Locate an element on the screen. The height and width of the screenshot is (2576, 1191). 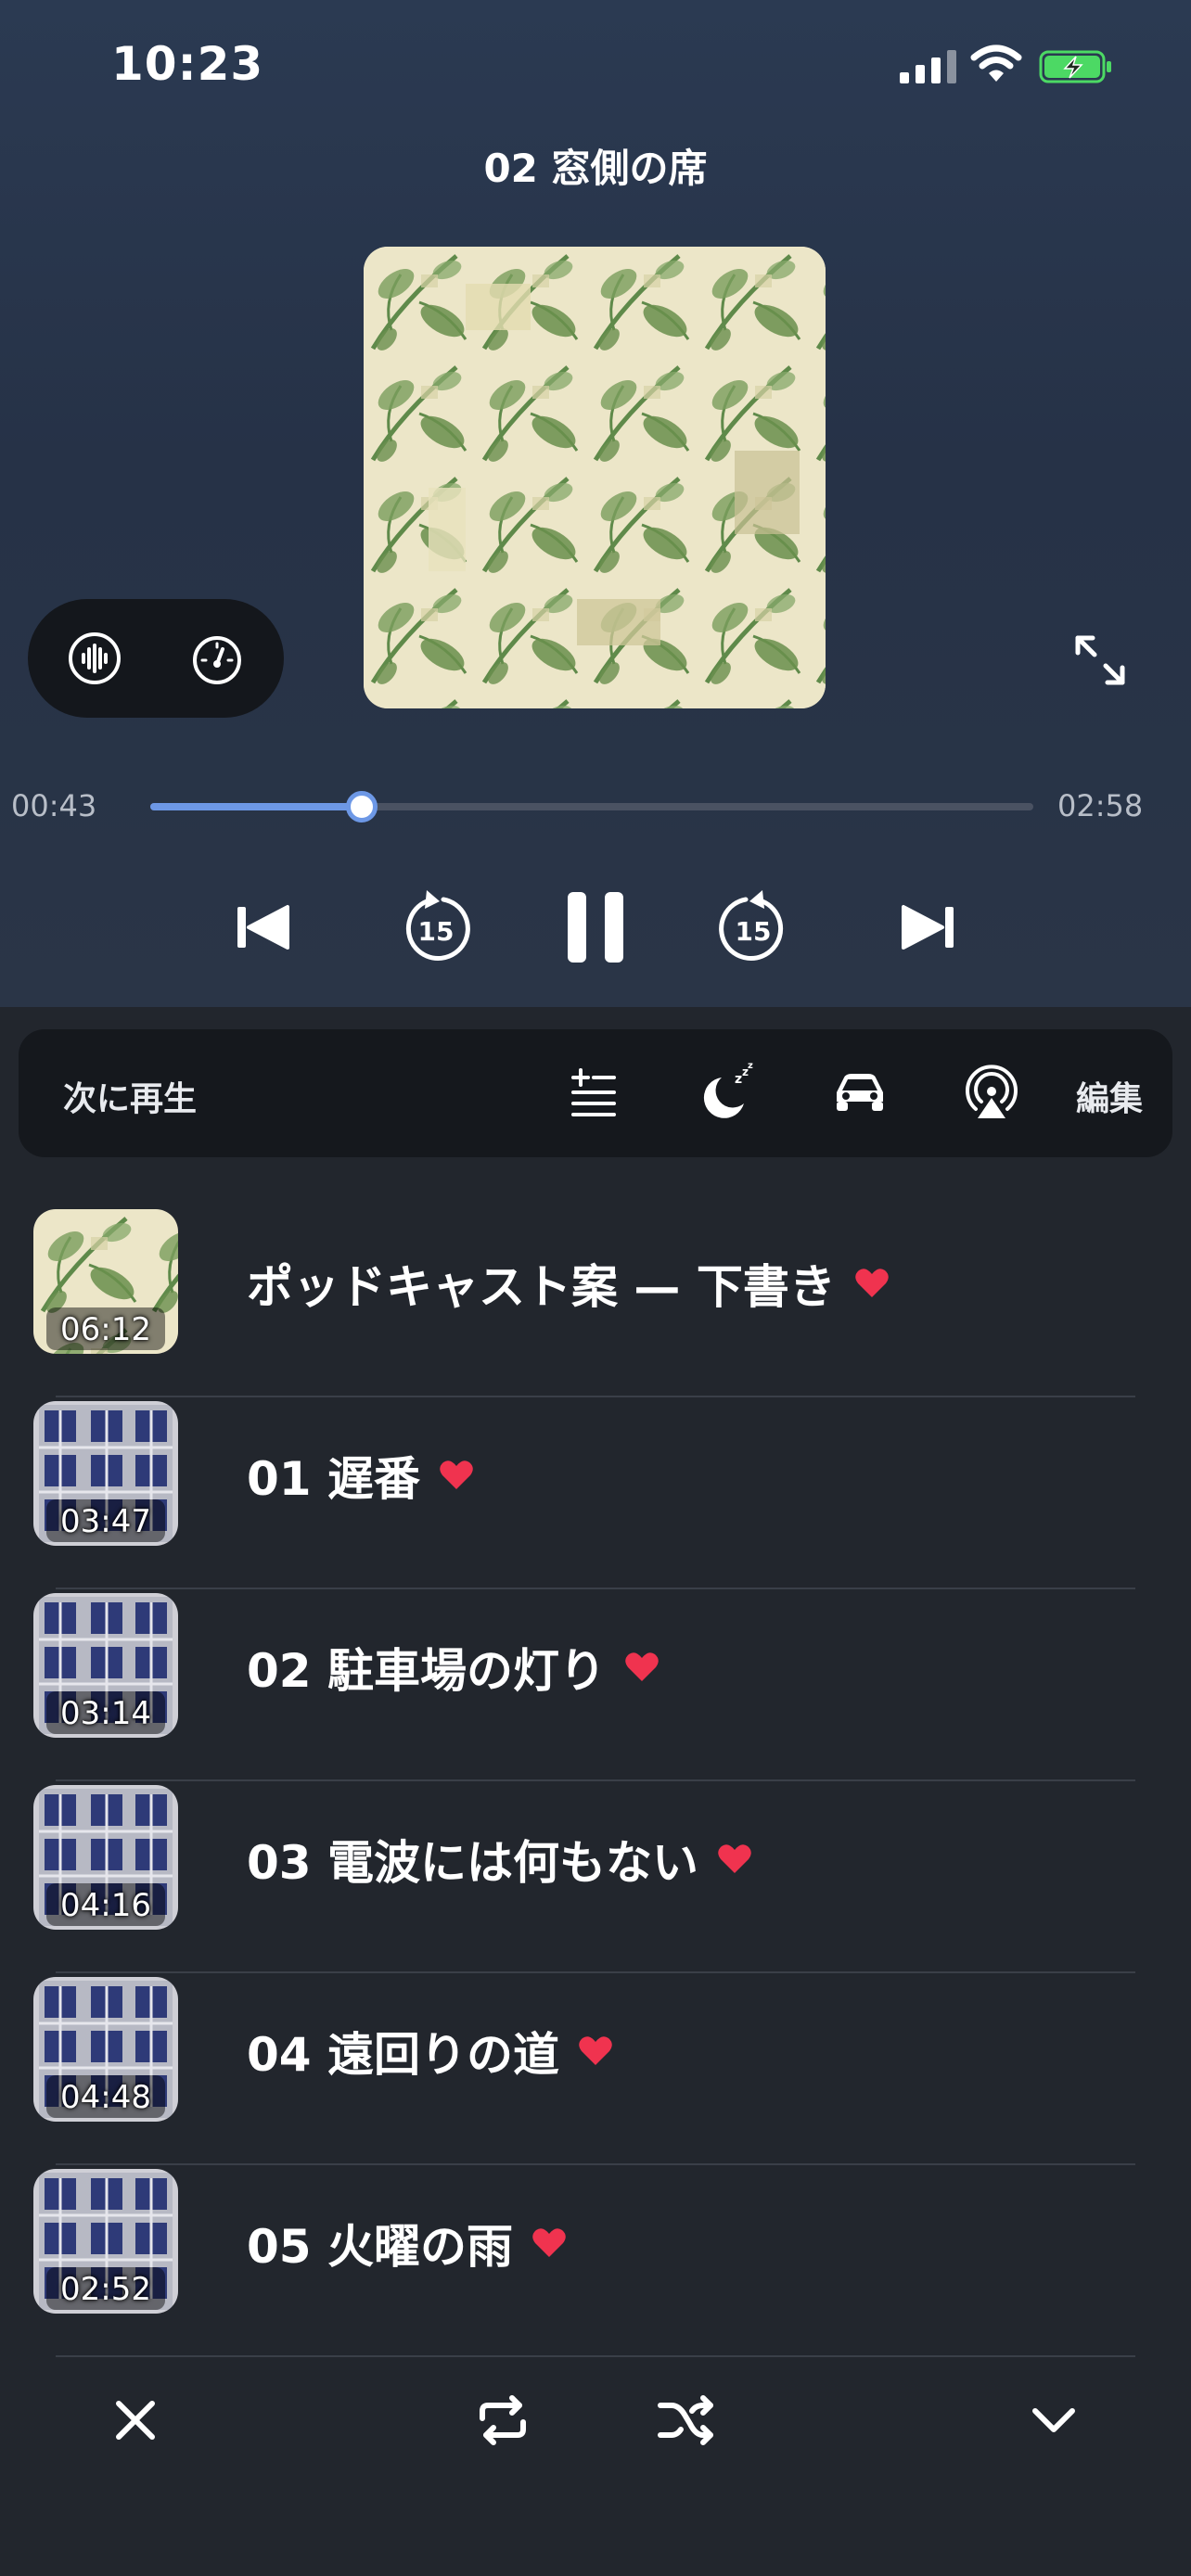
queue-item: 03:14 02 駐車場の灯り is located at coordinates (595, 1685).